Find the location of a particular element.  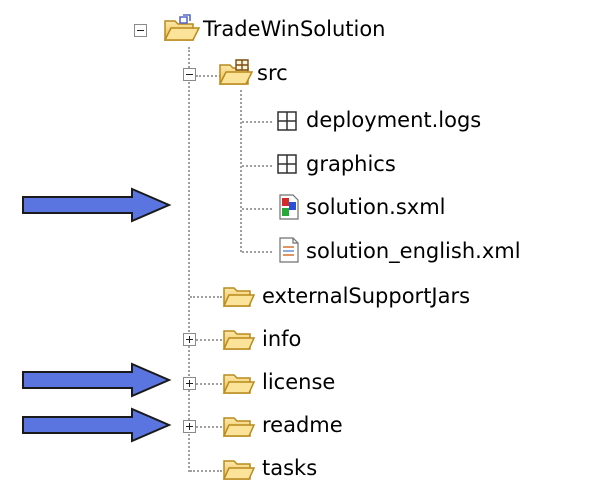

tree-guide-src is located at coordinates (241, 171).